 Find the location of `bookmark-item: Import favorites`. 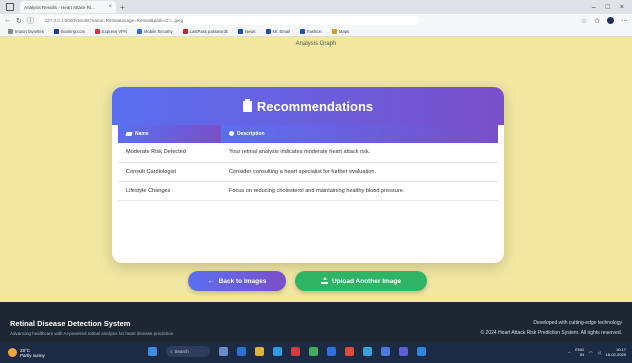

bookmark-item: Import favorites is located at coordinates (26, 31).